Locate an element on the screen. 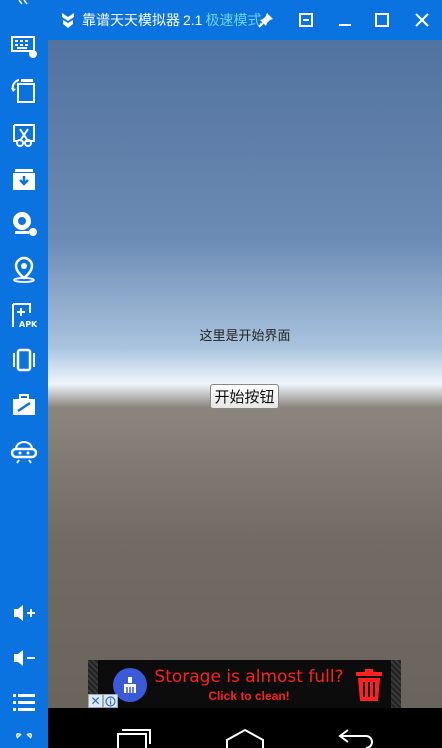 This screenshot has height=748, width=442. apk-install-button: APK is located at coordinates (24, 315).